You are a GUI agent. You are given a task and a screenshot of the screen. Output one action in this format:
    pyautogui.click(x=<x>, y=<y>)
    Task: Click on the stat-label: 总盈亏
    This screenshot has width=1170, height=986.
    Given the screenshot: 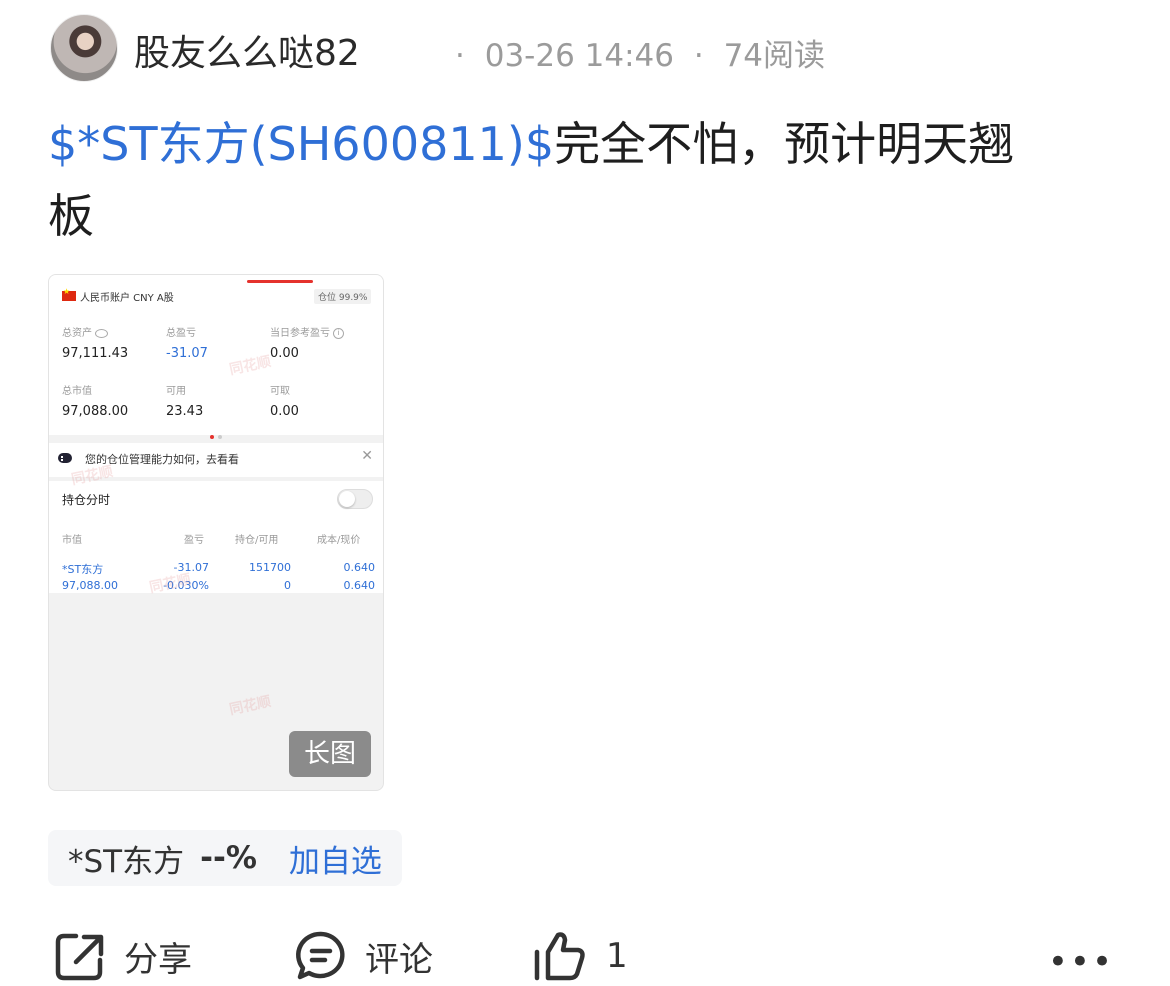 What is the action you would take?
    pyautogui.click(x=181, y=333)
    